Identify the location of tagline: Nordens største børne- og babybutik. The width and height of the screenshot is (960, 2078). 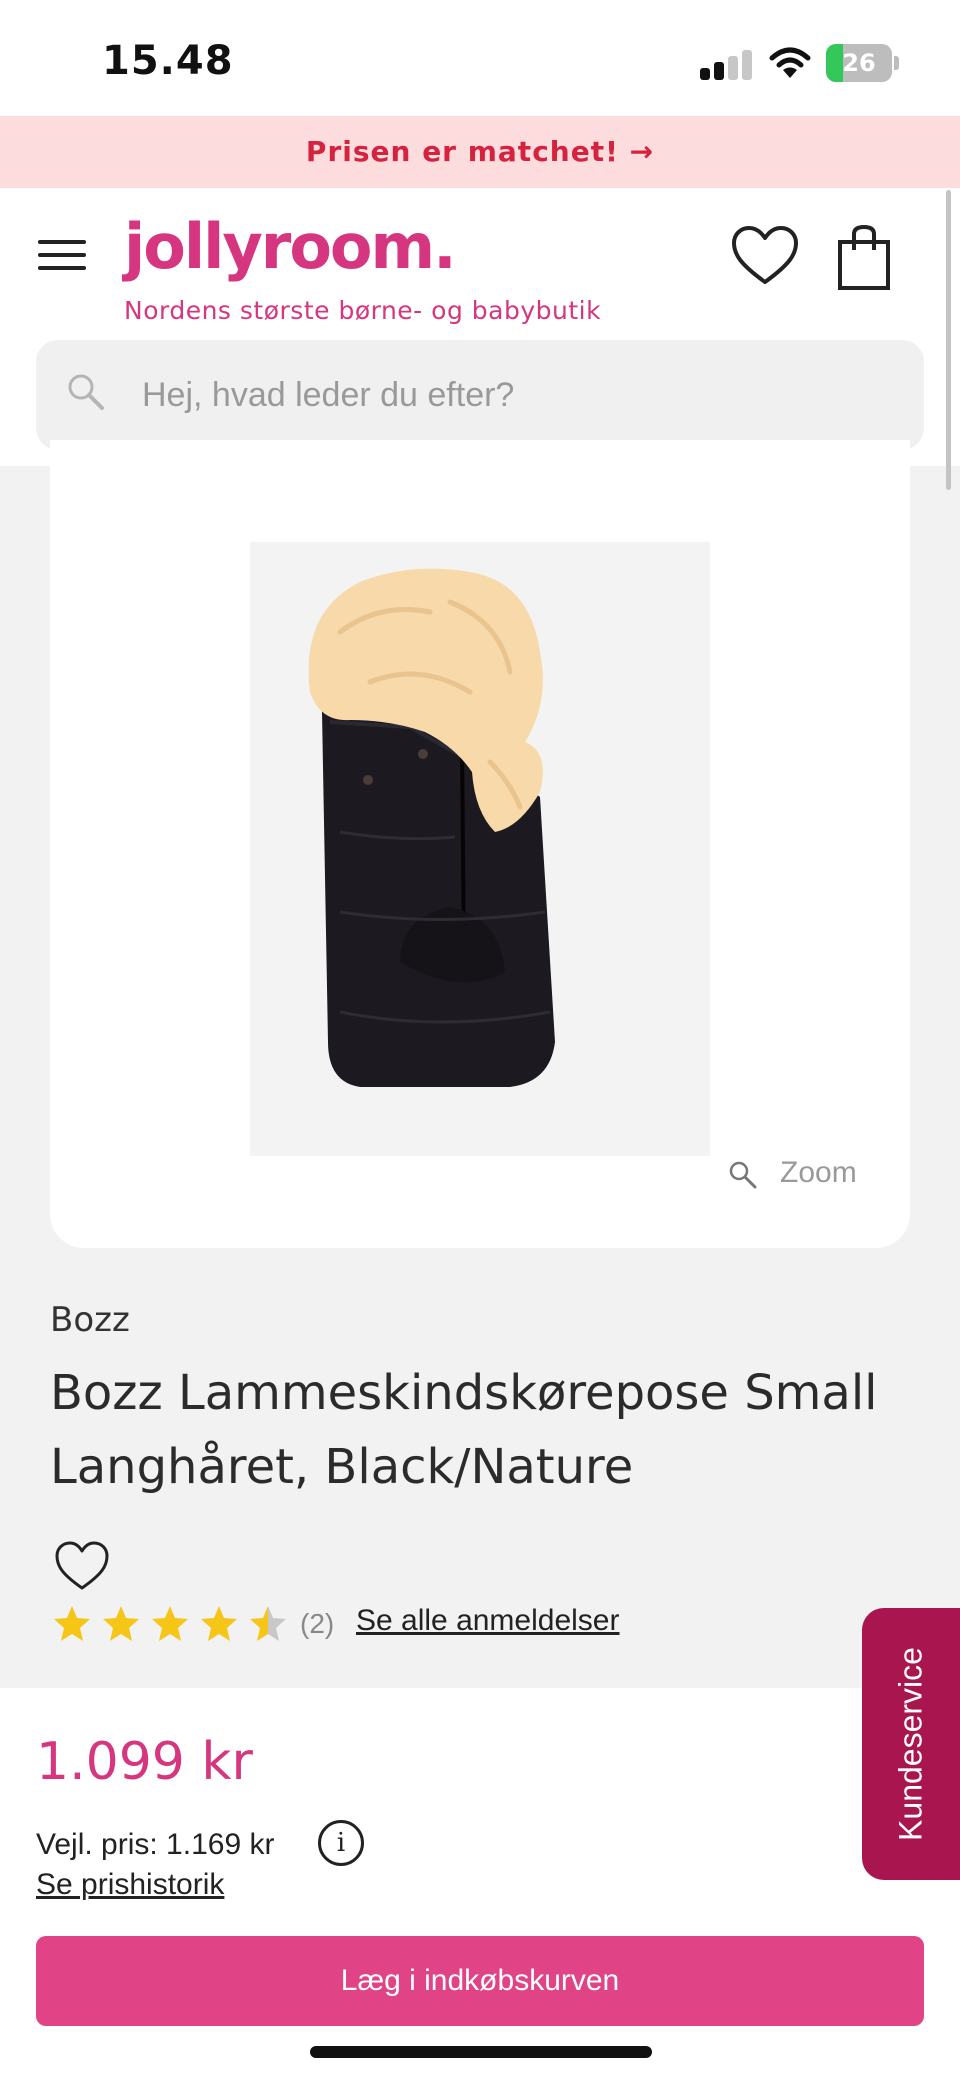
(363, 310).